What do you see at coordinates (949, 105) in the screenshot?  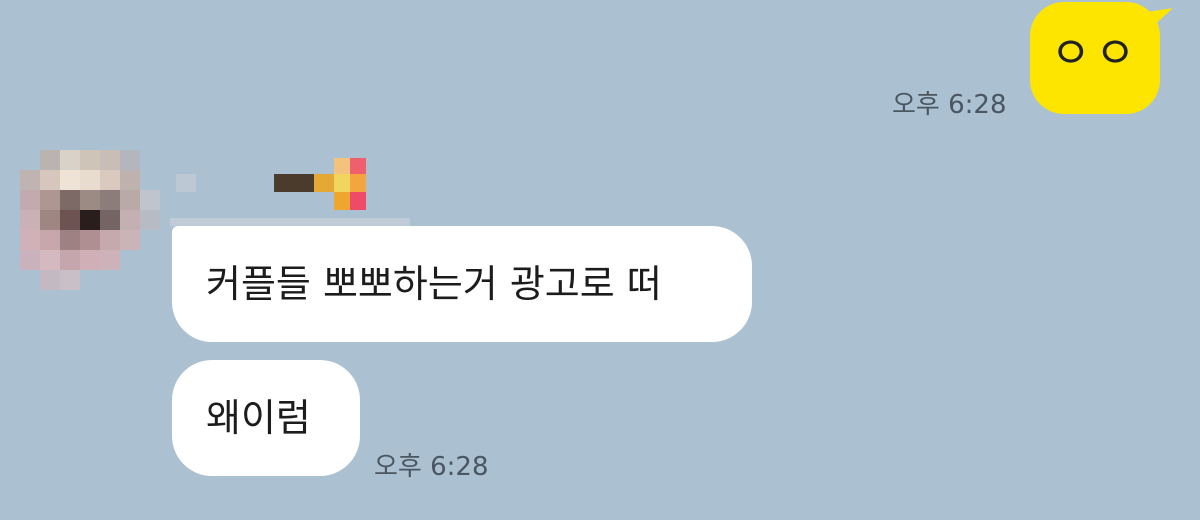 I see `outgoing-message-time: 오후 6:28` at bounding box center [949, 105].